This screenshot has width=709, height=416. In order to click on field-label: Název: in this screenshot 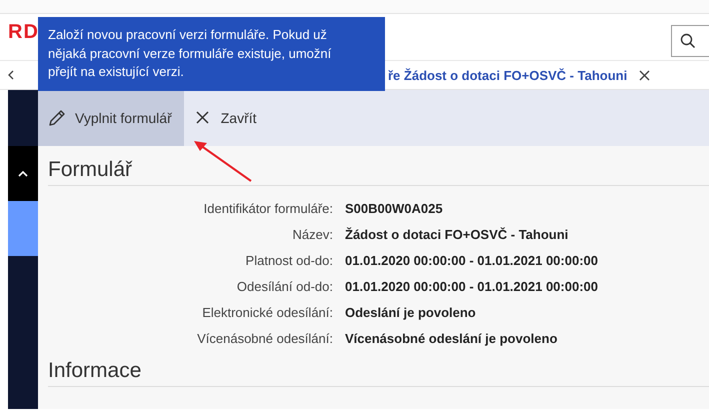, I will do `click(312, 234)`.